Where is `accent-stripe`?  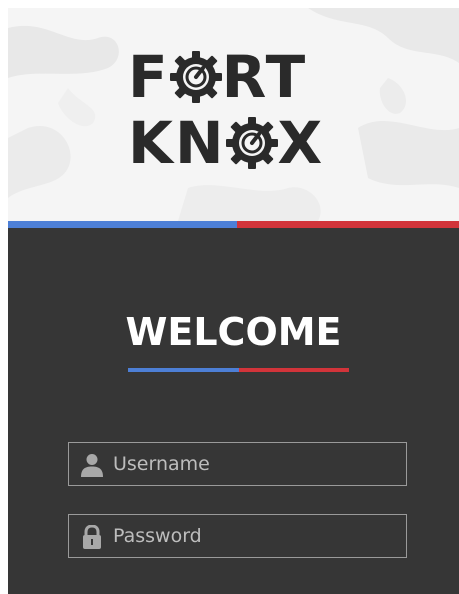
accent-stripe is located at coordinates (233, 224).